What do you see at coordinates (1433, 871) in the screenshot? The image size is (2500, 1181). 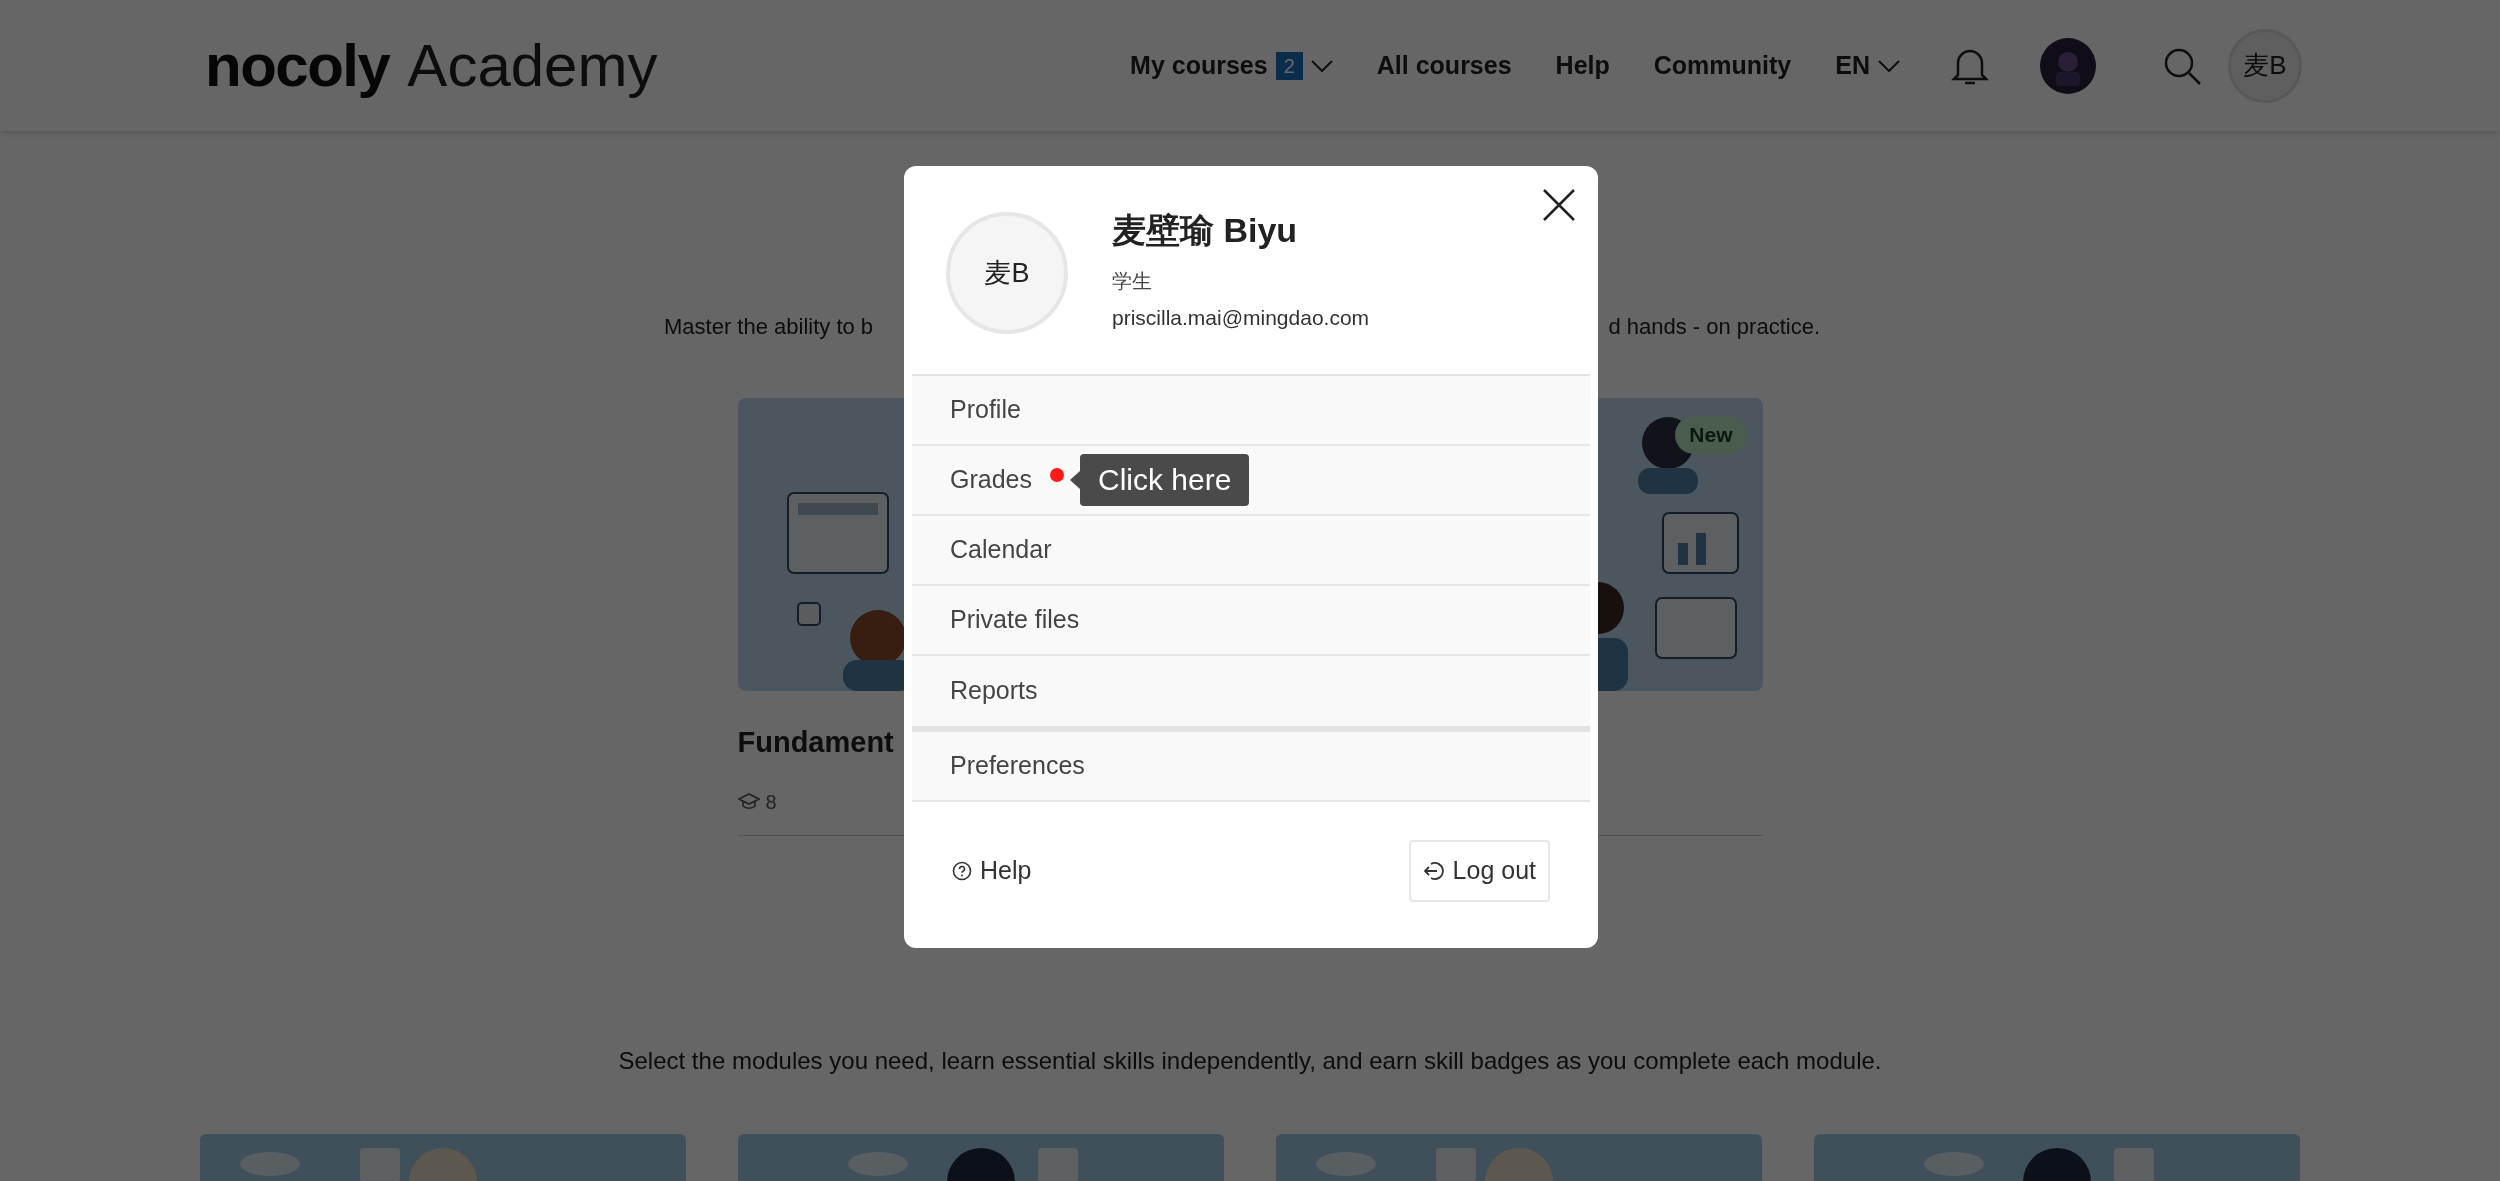 I see `logout-icon` at bounding box center [1433, 871].